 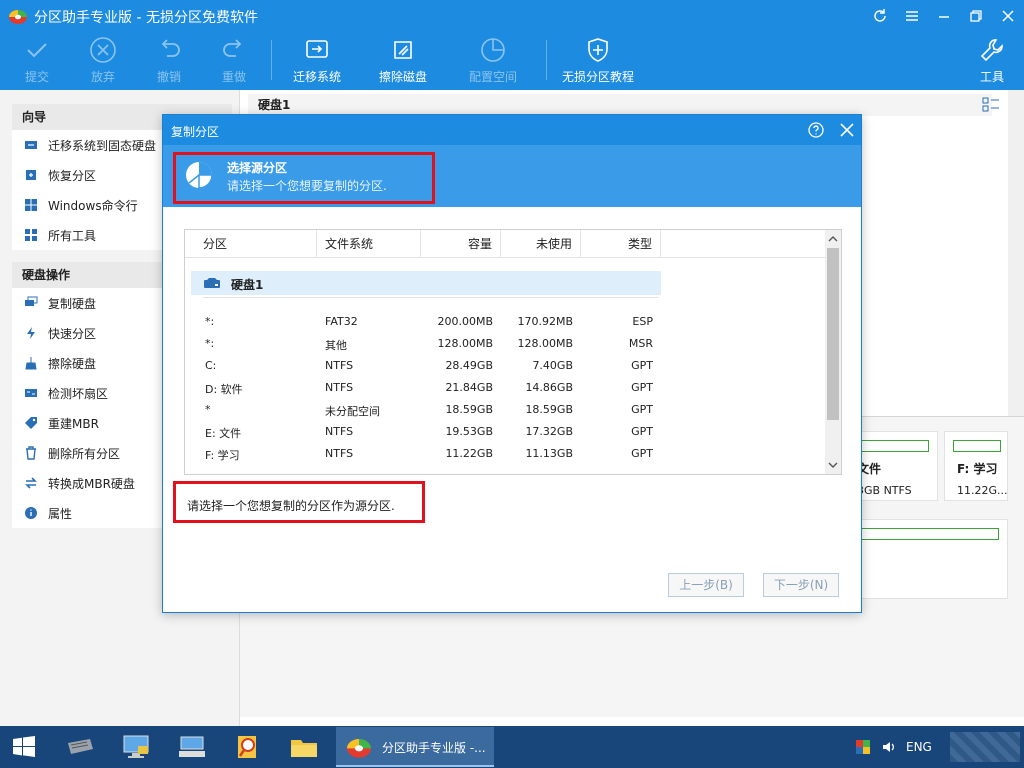 What do you see at coordinates (24, 747) in the screenshot?
I see `start-button` at bounding box center [24, 747].